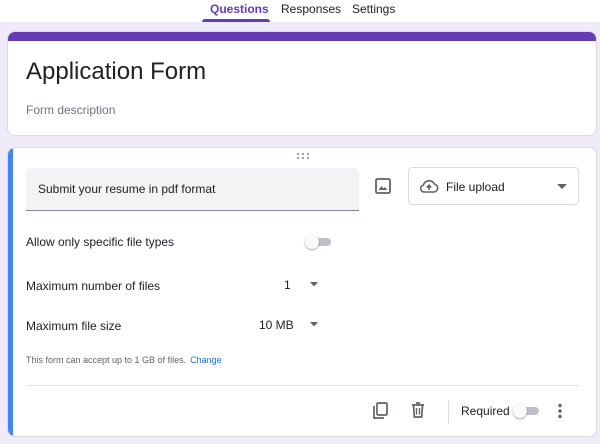 The height and width of the screenshot is (444, 600). What do you see at coordinates (239, 9) in the screenshot?
I see `tab-questions: Questions` at bounding box center [239, 9].